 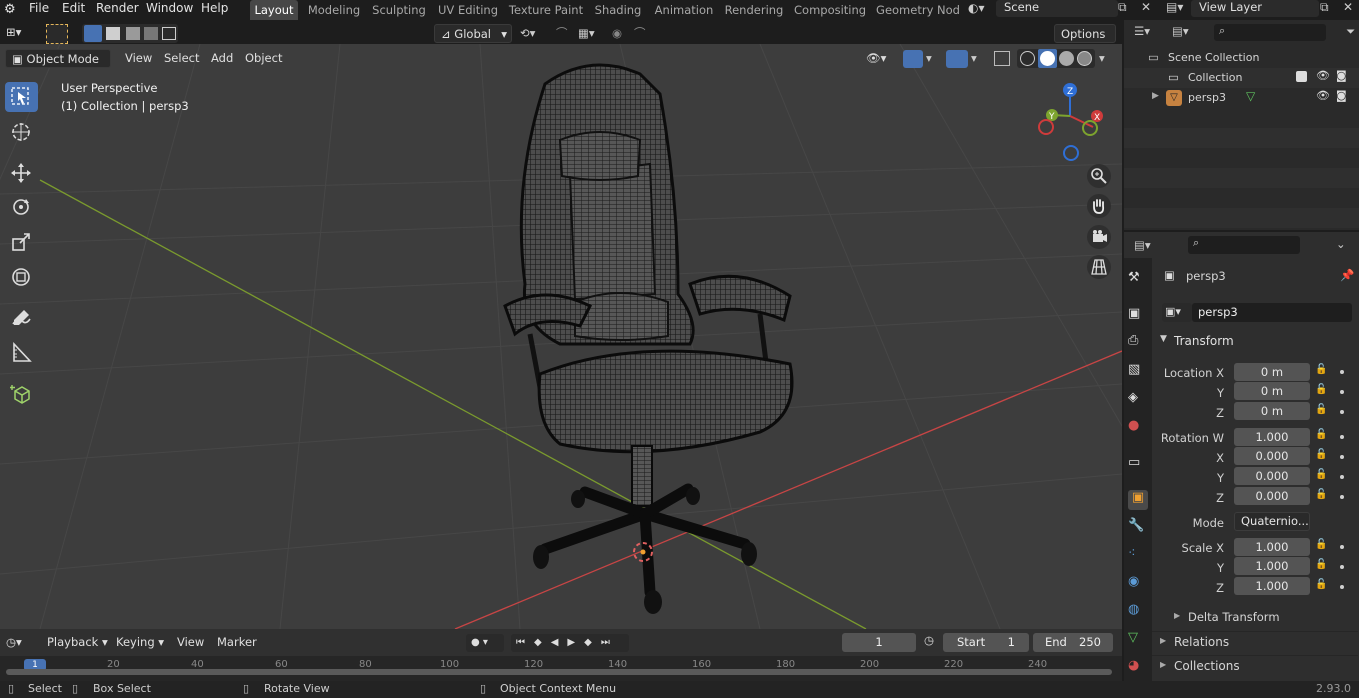 What do you see at coordinates (754, 10) in the screenshot?
I see `tab-rendering: Rendering` at bounding box center [754, 10].